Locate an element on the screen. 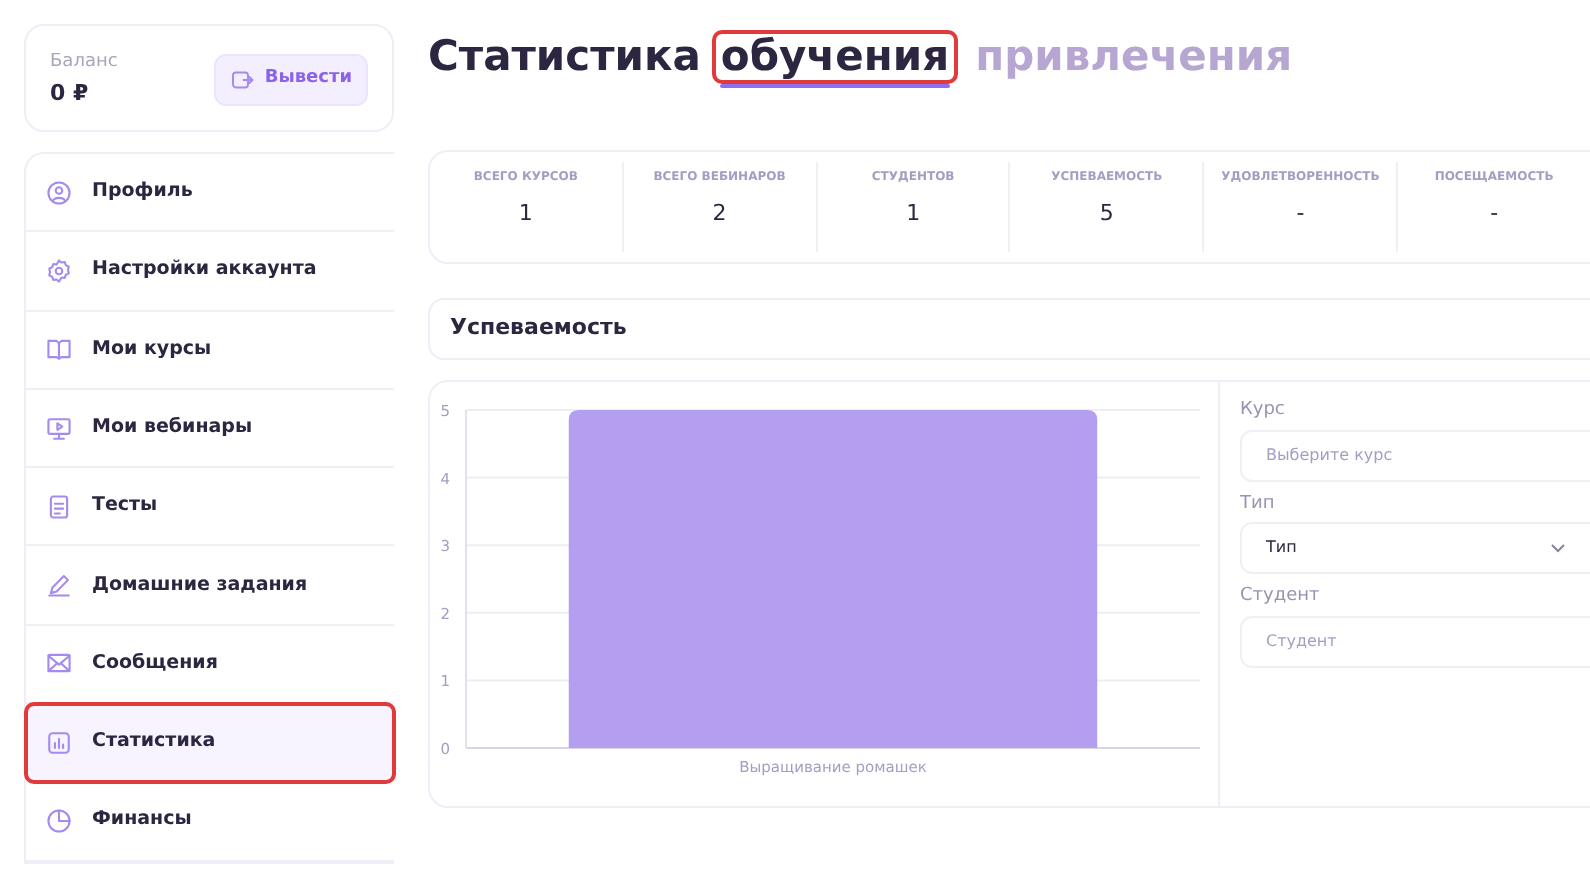 This screenshot has height=882, width=1590. user-circle-icon is located at coordinates (59, 192).